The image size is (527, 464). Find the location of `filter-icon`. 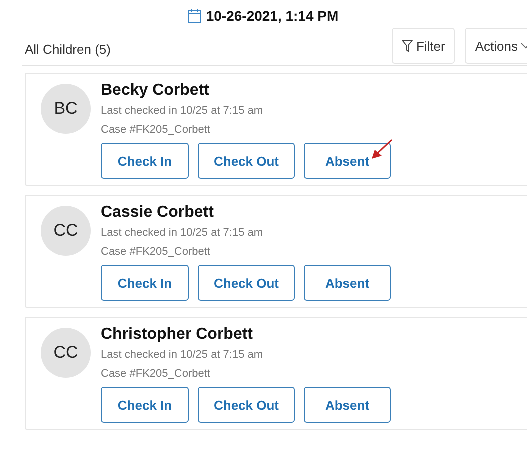

filter-icon is located at coordinates (408, 46).